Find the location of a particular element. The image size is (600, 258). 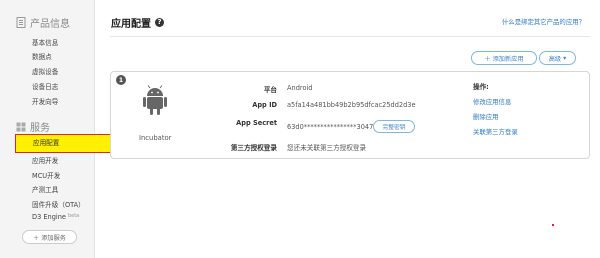

help-link: 什么是绑定其它产品的应用？ is located at coordinates (543, 21).